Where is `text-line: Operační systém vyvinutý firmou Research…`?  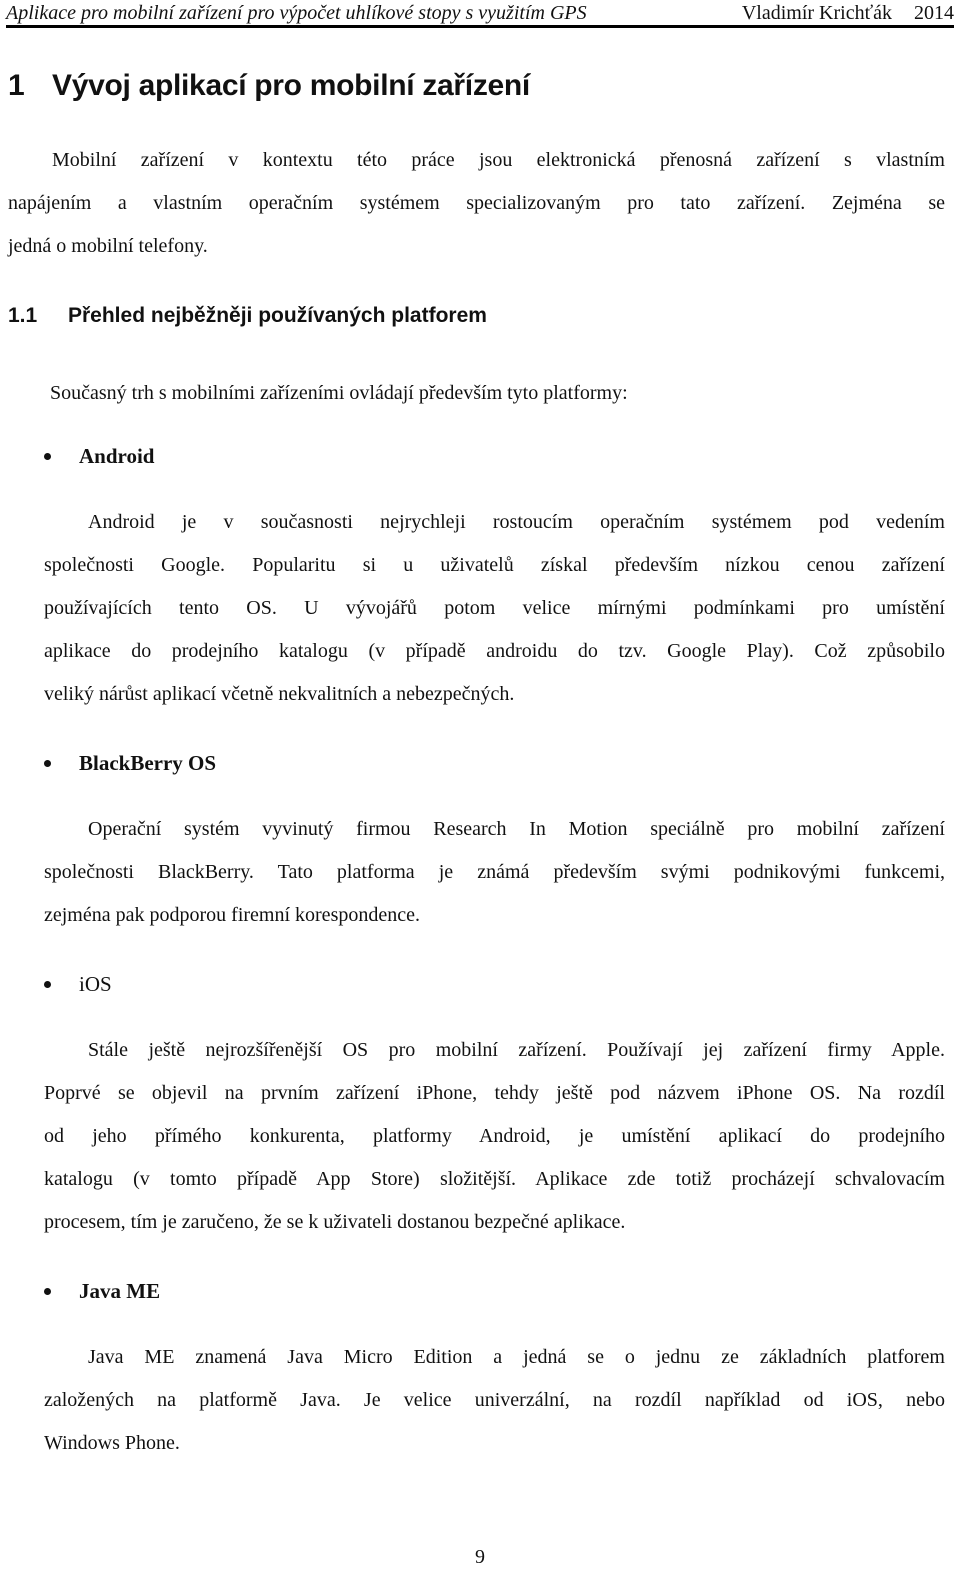 text-line: Operační systém vyvinutý firmou Research… is located at coordinates (516, 829).